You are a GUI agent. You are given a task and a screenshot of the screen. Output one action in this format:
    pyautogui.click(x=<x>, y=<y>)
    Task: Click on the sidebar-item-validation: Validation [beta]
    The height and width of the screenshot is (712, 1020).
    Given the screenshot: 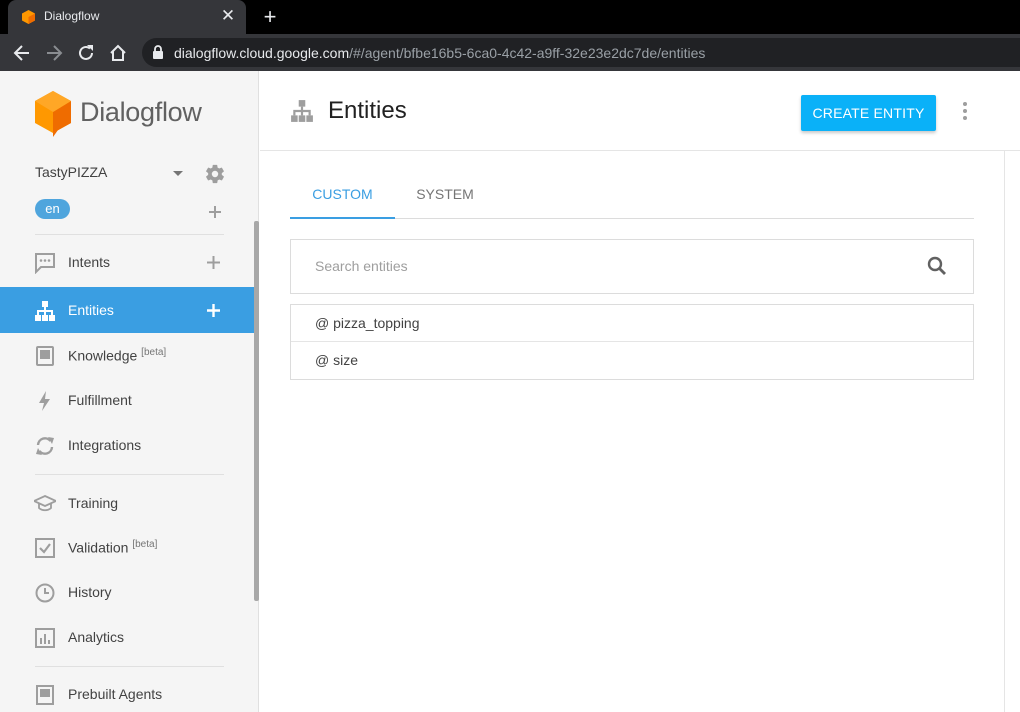 What is the action you would take?
    pyautogui.click(x=127, y=547)
    